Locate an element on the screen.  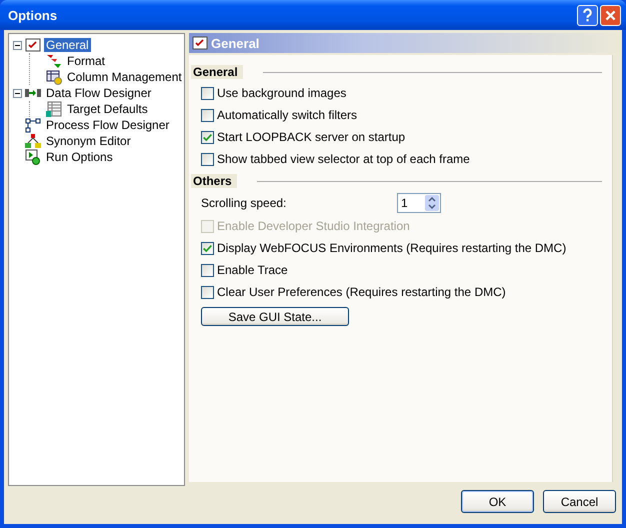
cancel-button: Cancel is located at coordinates (579, 501).